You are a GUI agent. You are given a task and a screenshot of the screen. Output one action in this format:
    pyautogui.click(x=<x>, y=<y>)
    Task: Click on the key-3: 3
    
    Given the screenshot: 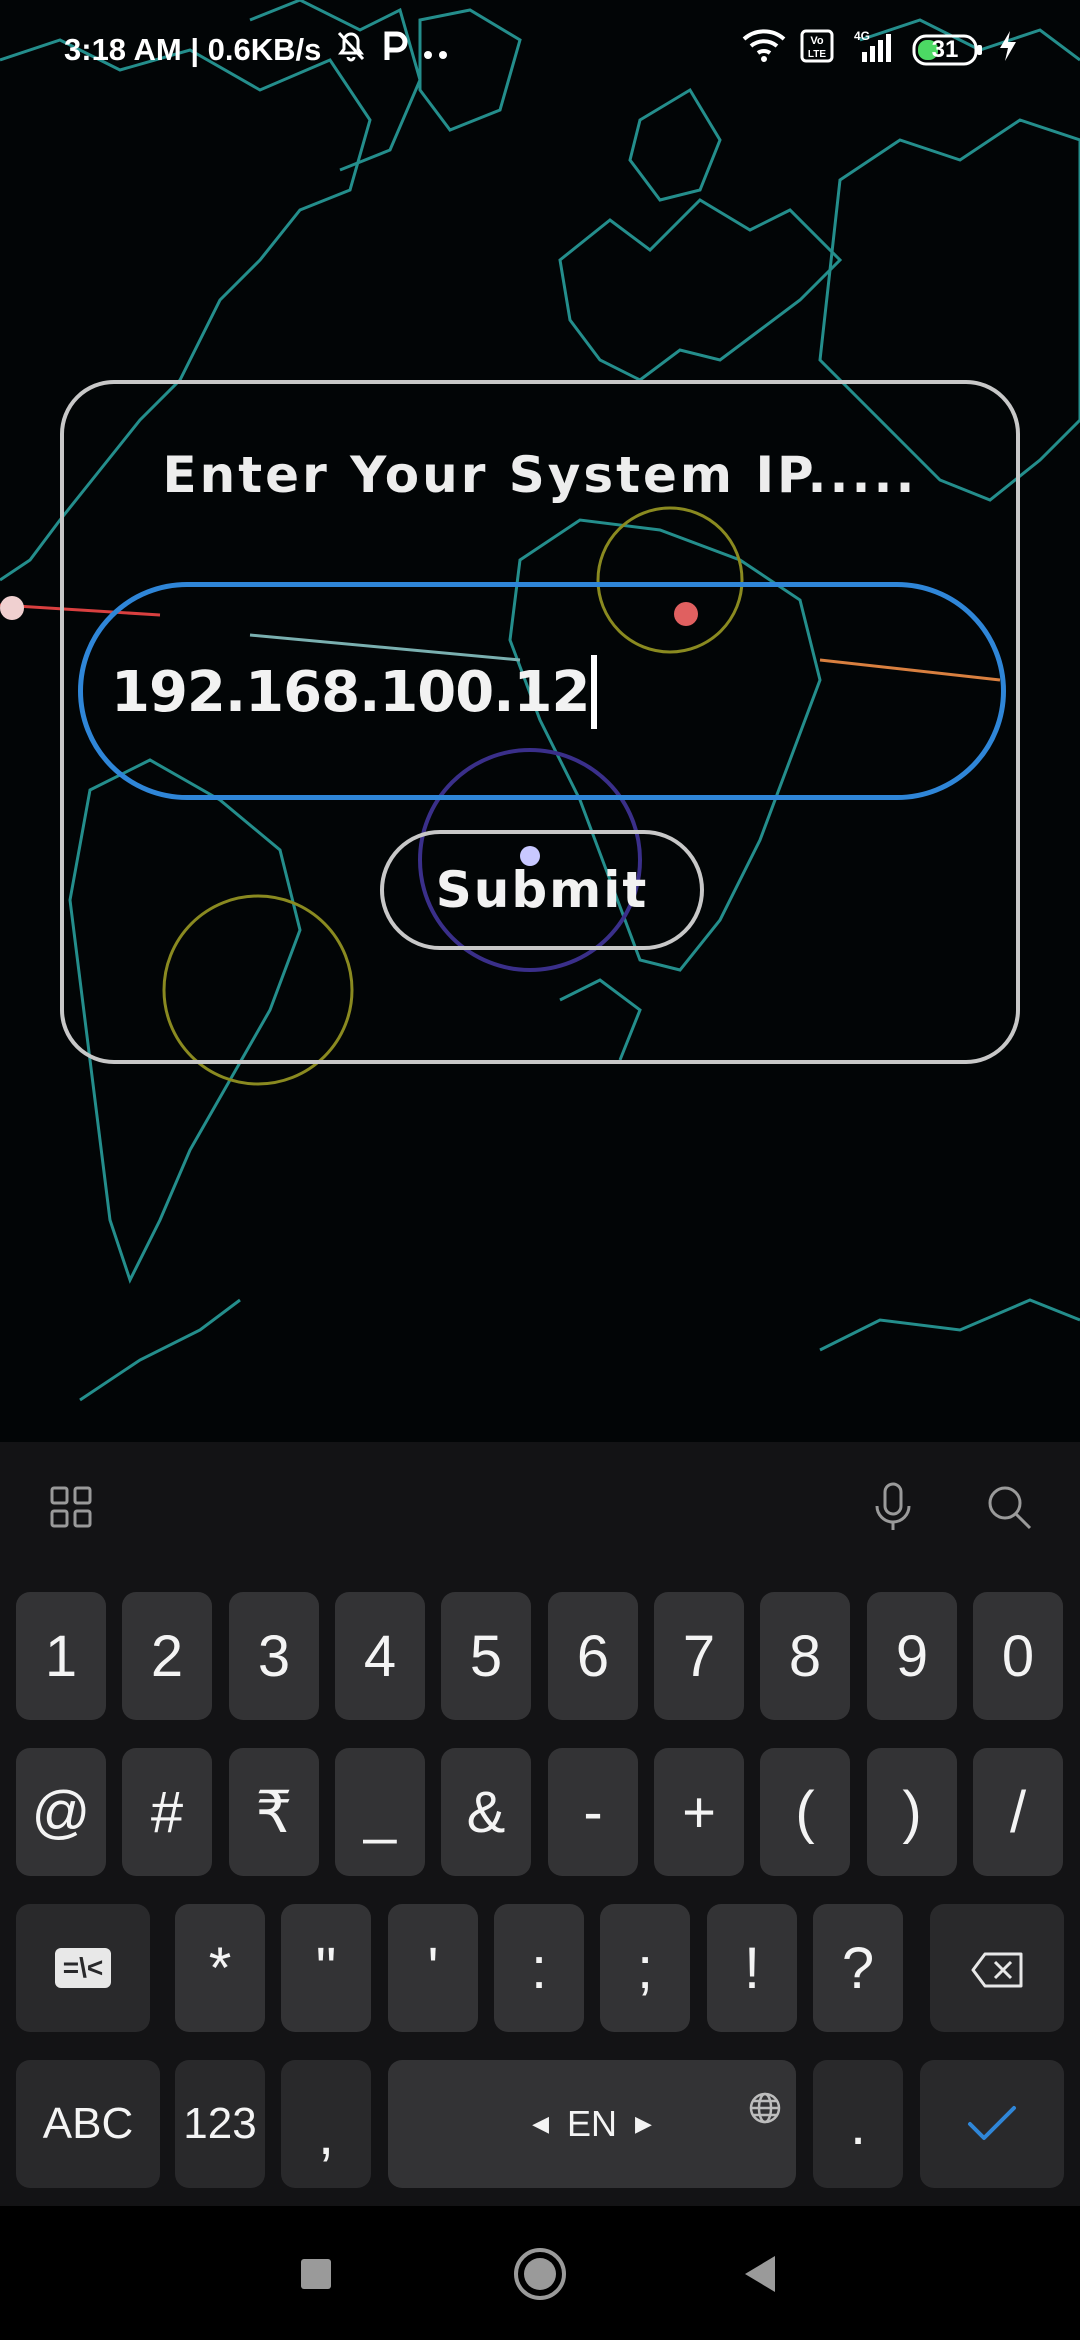 What is the action you would take?
    pyautogui.click(x=274, y=1656)
    